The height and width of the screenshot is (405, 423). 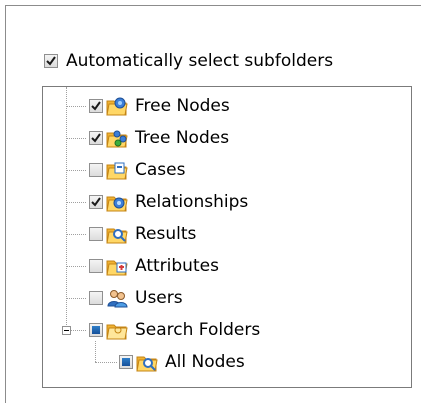 What do you see at coordinates (66, 330) in the screenshot?
I see `collapse-search-folders-button` at bounding box center [66, 330].